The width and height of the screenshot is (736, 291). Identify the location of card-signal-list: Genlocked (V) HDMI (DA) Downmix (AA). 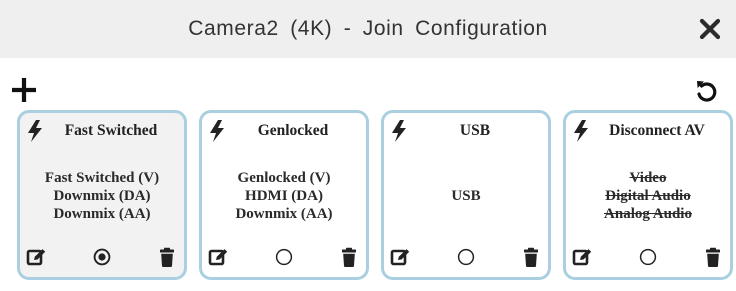
(284, 196).